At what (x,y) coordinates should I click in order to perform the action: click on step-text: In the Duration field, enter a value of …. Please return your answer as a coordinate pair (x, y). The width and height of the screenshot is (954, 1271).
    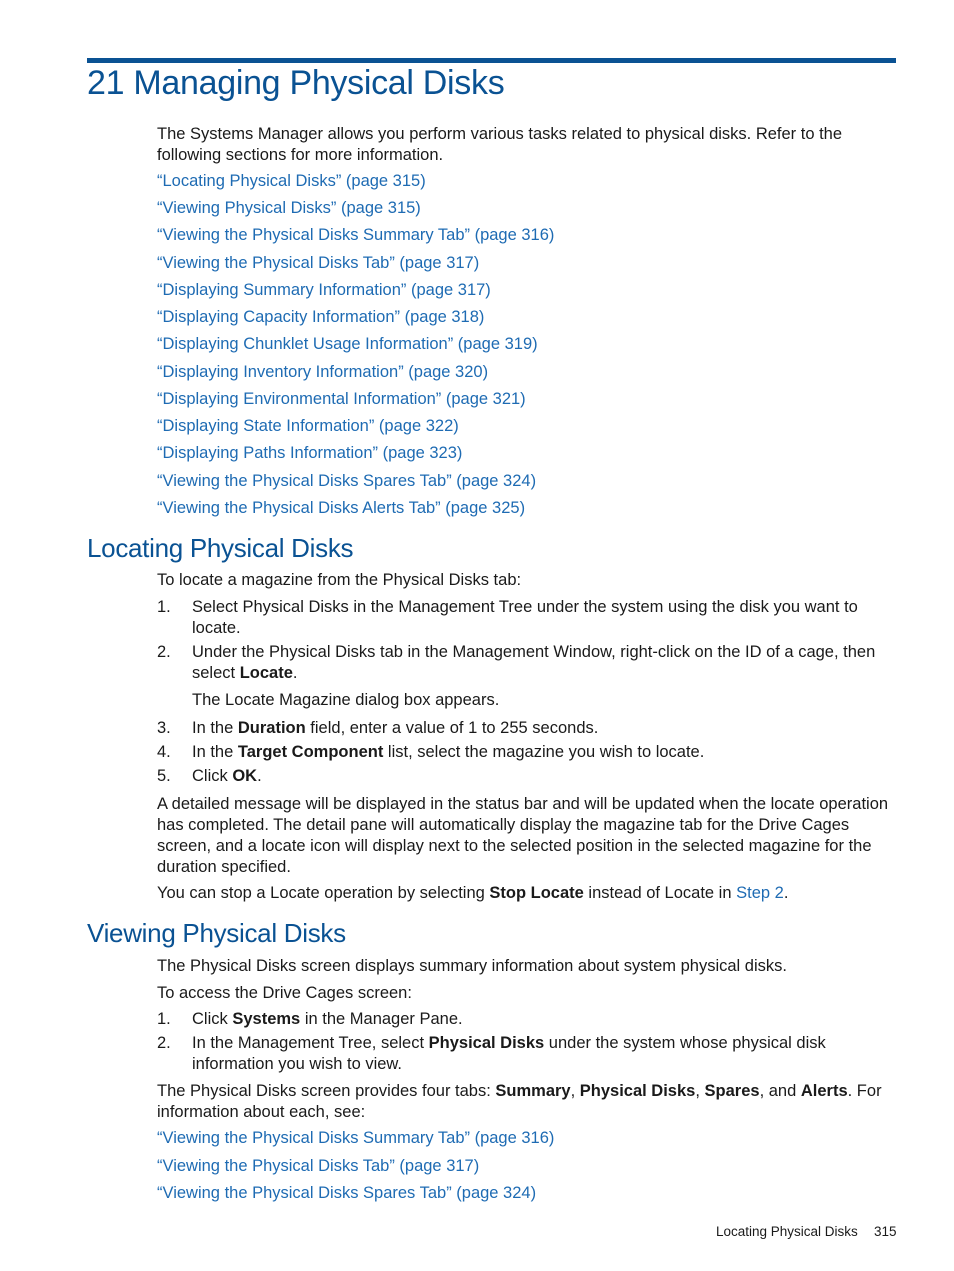
    Looking at the image, I should click on (395, 728).